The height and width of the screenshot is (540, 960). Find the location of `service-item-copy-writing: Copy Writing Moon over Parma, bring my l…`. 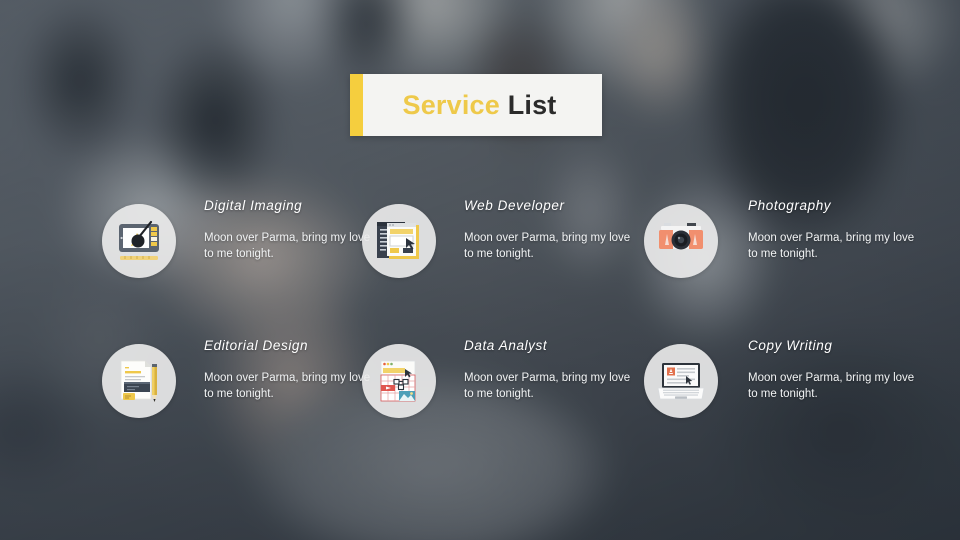

service-item-copy-writing: Copy Writing Moon over Parma, bring my l… is located at coordinates (779, 394).